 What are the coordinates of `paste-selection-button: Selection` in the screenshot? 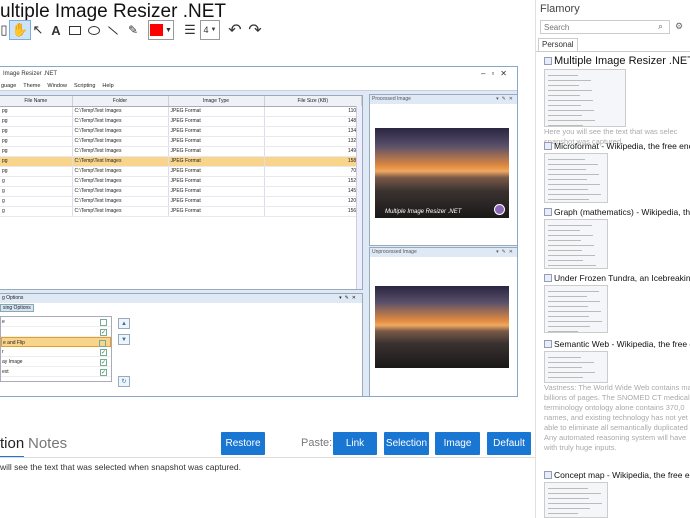 It's located at (406, 443).